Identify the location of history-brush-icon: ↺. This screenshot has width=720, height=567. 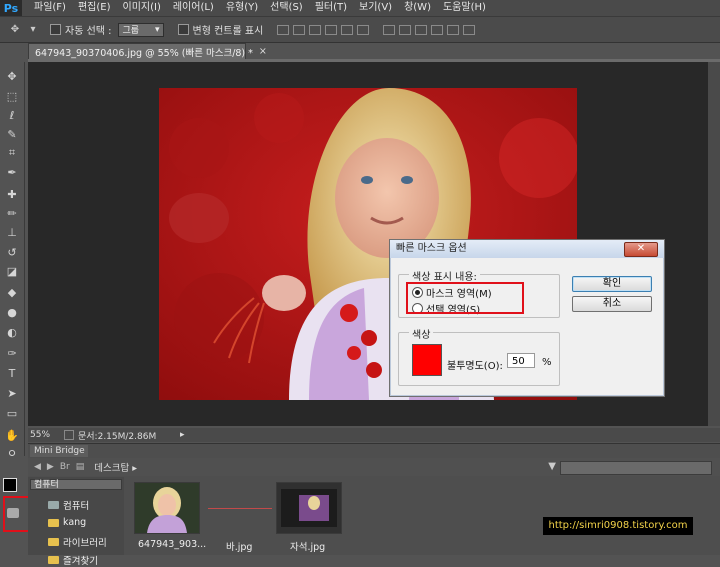
(12, 252).